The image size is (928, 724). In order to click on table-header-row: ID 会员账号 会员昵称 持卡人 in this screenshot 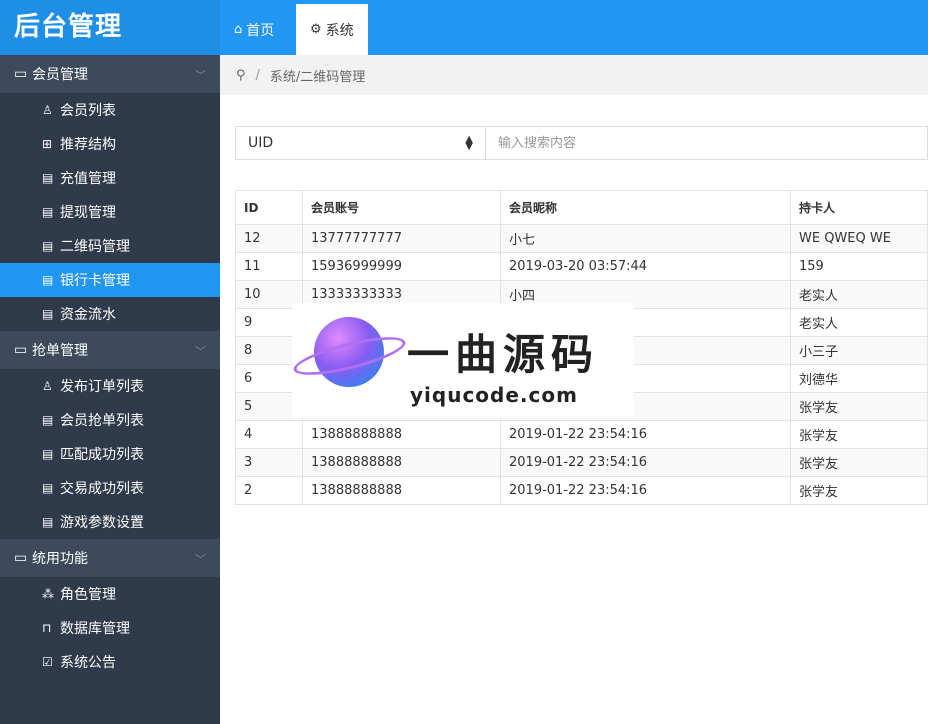, I will do `click(581, 207)`.